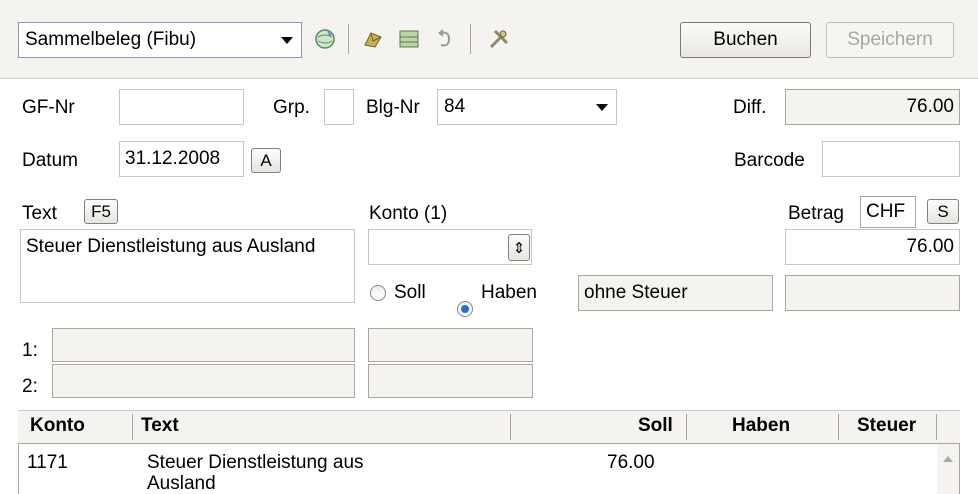 This screenshot has width=978, height=494. I want to click on konto-spinner-button: ⇕, so click(519, 247).